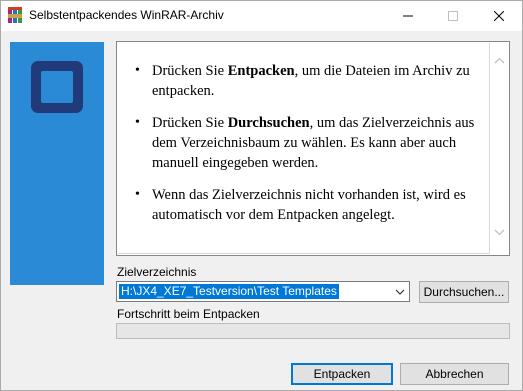  What do you see at coordinates (15, 15) in the screenshot?
I see `winrar-books-icon` at bounding box center [15, 15].